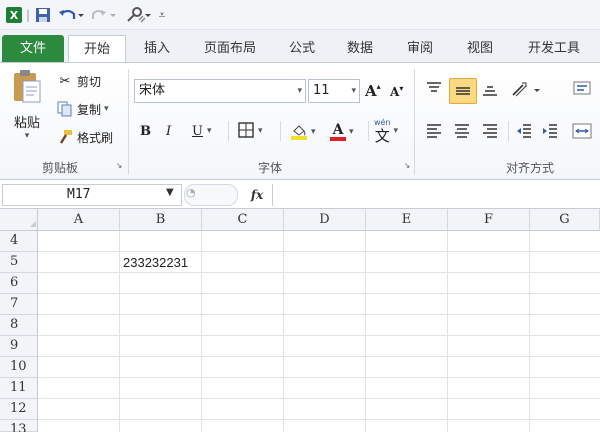 This screenshot has height=432, width=600. I want to click on decrease-indent-button, so click(525, 132).